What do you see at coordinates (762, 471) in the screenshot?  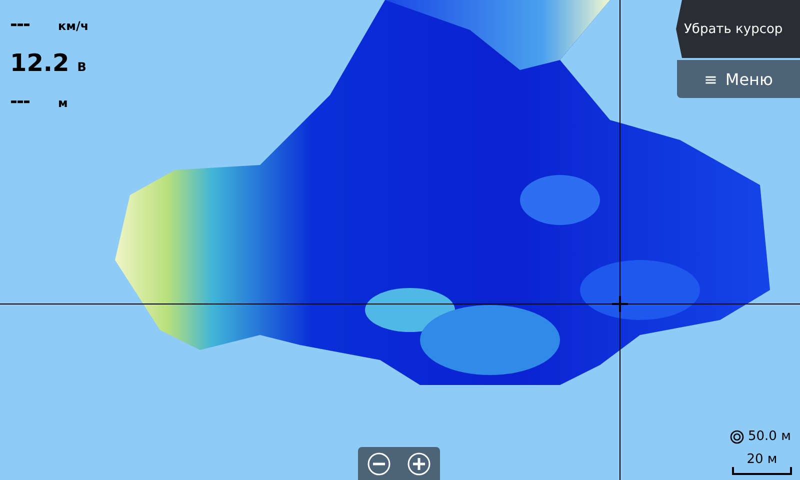 I see `scale-bar-icon` at bounding box center [762, 471].